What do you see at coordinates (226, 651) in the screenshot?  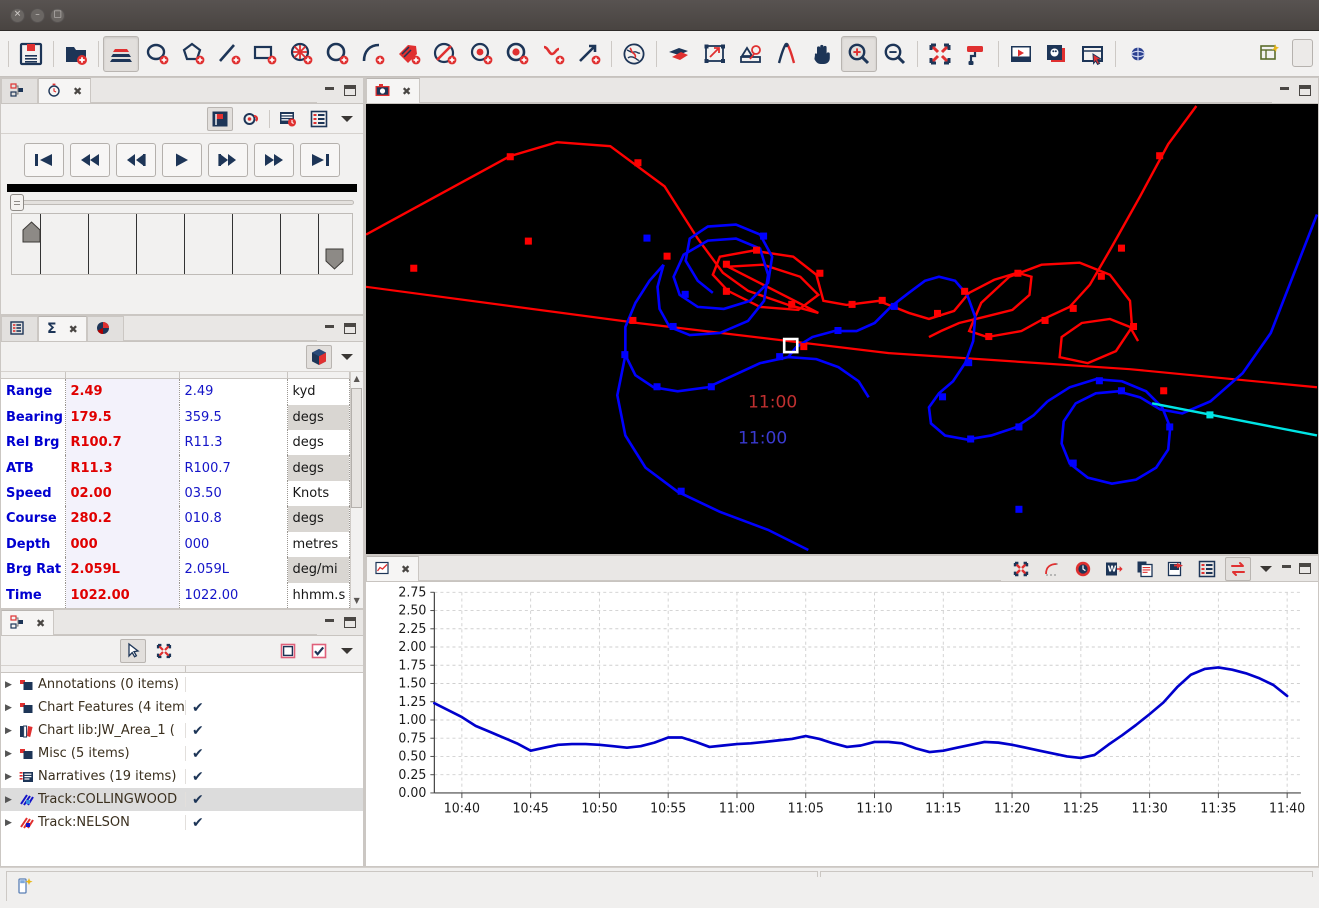 I see `layer-two-icon` at bounding box center [226, 651].